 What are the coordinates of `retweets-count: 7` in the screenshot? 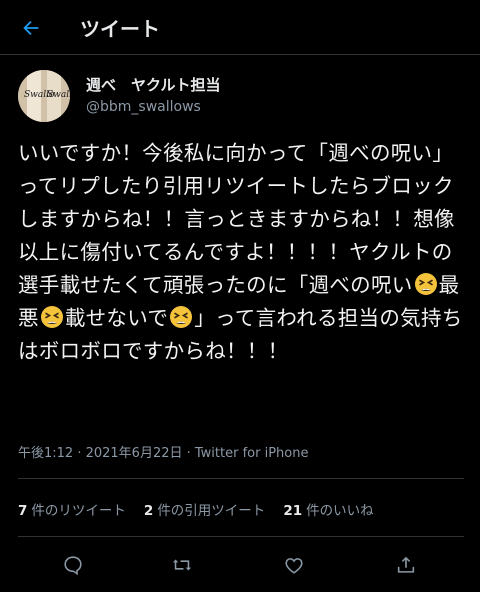 It's located at (23, 511).